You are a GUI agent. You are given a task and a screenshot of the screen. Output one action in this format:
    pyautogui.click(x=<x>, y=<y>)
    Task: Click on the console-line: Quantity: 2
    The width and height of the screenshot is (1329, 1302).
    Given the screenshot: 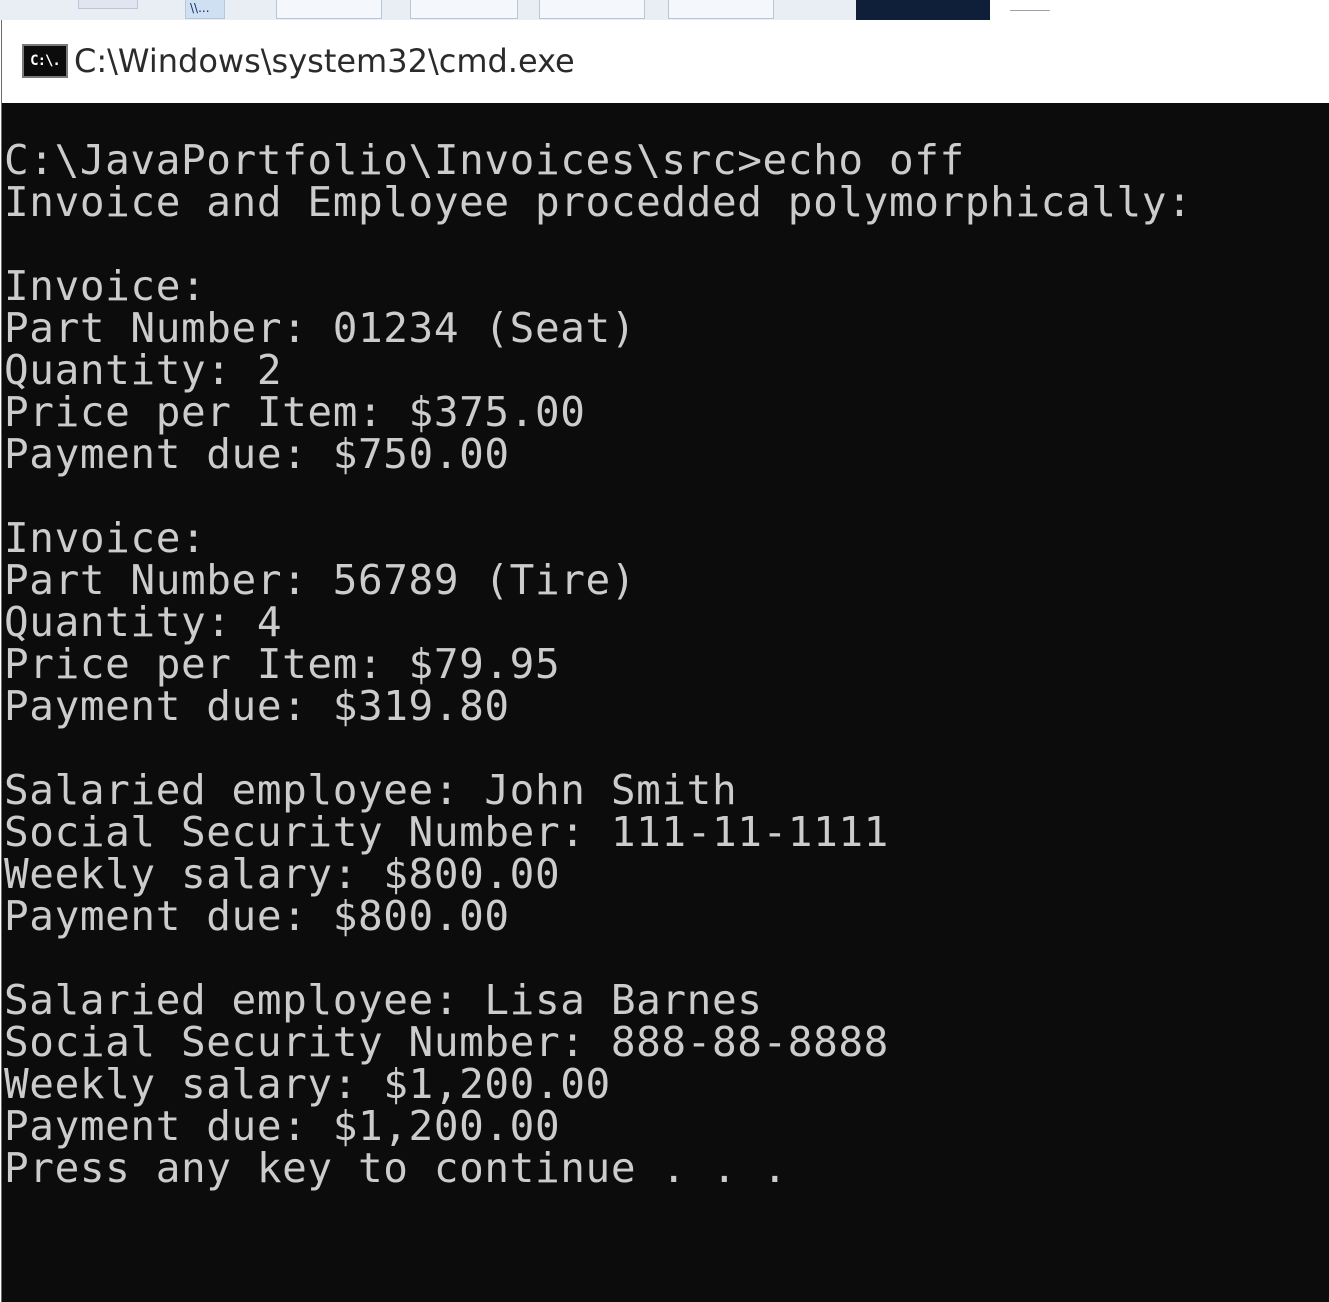 What is the action you would take?
    pyautogui.click(x=143, y=370)
    